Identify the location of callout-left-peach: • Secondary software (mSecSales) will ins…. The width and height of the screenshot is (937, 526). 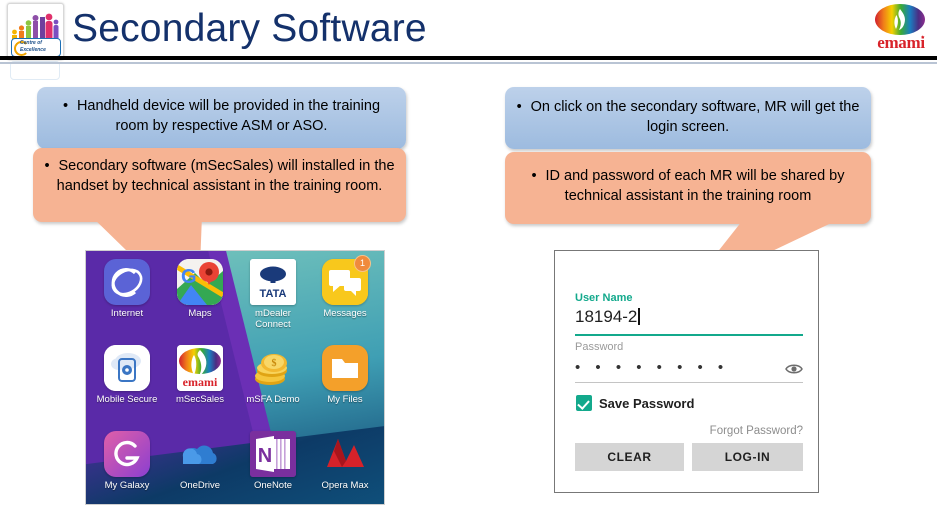
(219, 185).